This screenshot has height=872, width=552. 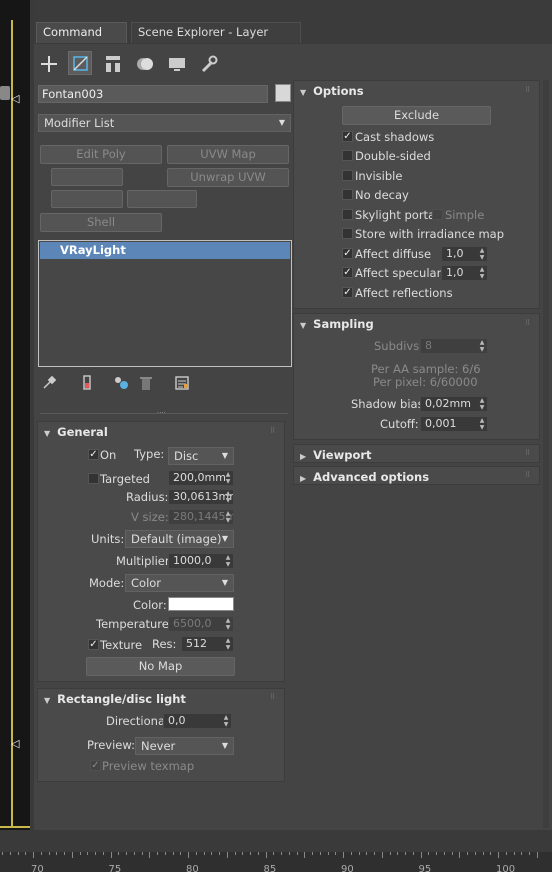 What do you see at coordinates (454, 404) in the screenshot?
I see `shadow-bias-spinner: 0,02mm ▲ ▼` at bounding box center [454, 404].